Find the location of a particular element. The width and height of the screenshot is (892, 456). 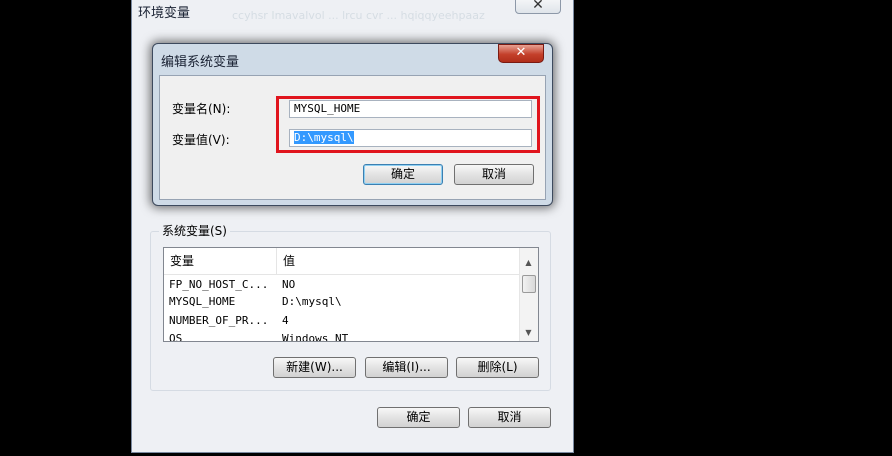

edit-dialog-title: 编辑系统变量 is located at coordinates (200, 62).